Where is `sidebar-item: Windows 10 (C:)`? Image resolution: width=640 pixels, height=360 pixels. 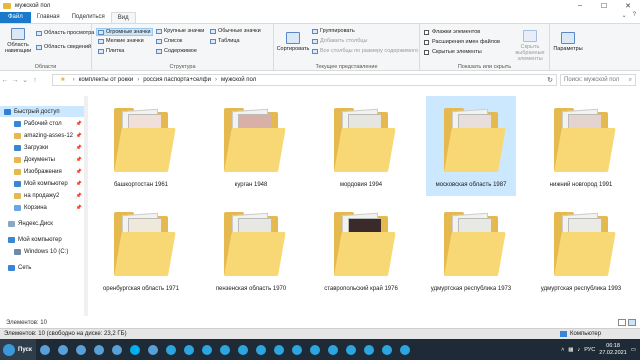 sidebar-item: Windows 10 (C:) is located at coordinates (44, 251).